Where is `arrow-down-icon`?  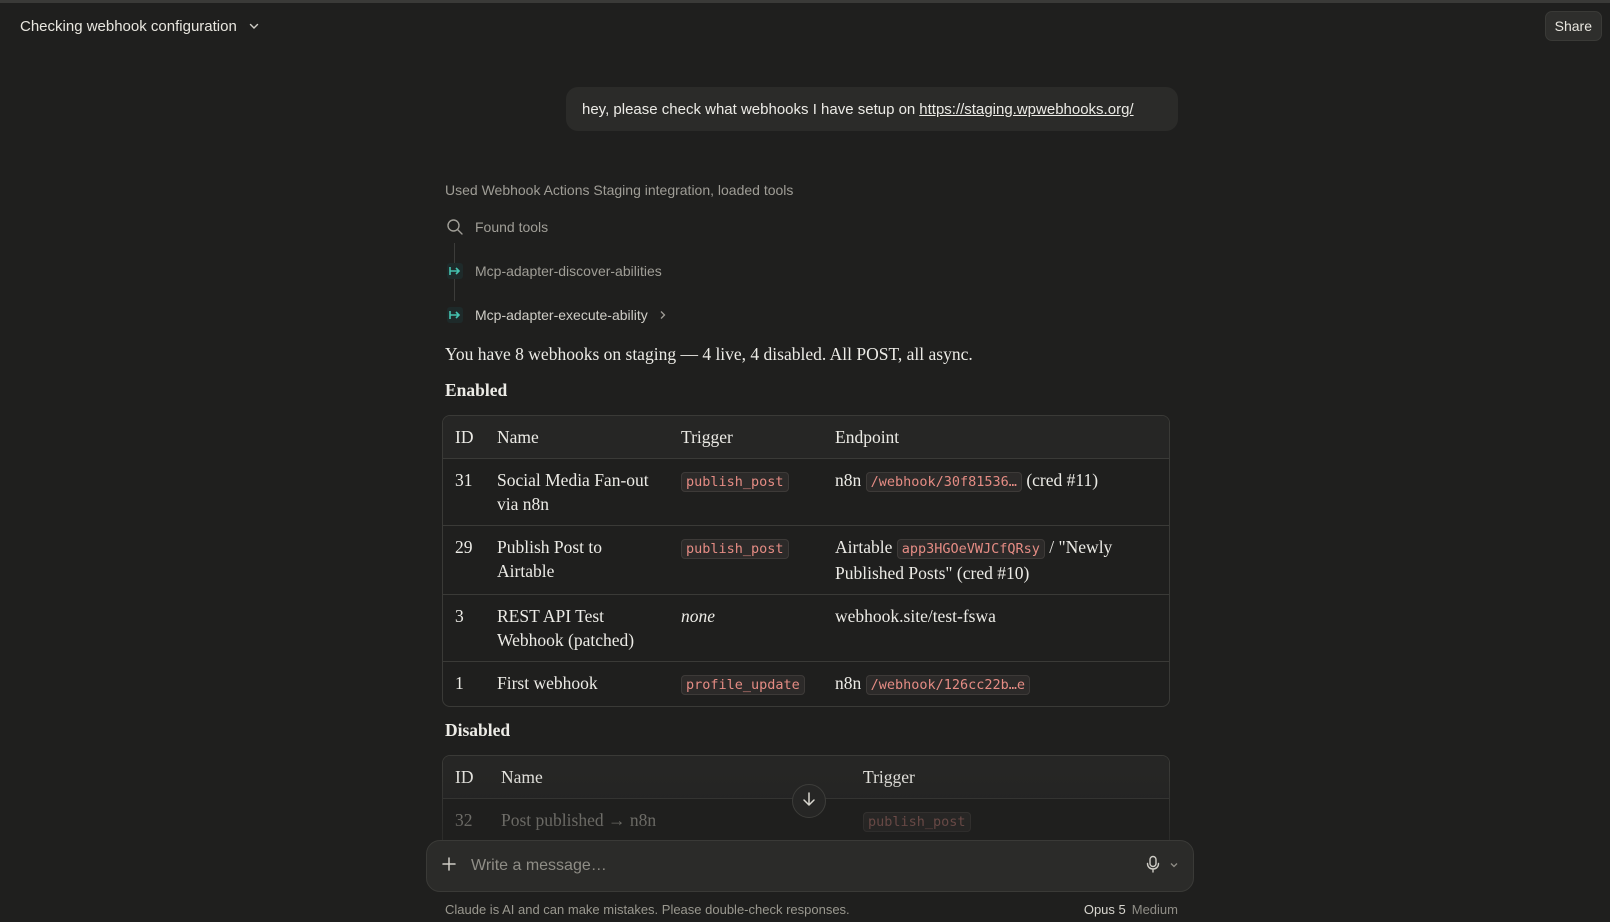 arrow-down-icon is located at coordinates (809, 801).